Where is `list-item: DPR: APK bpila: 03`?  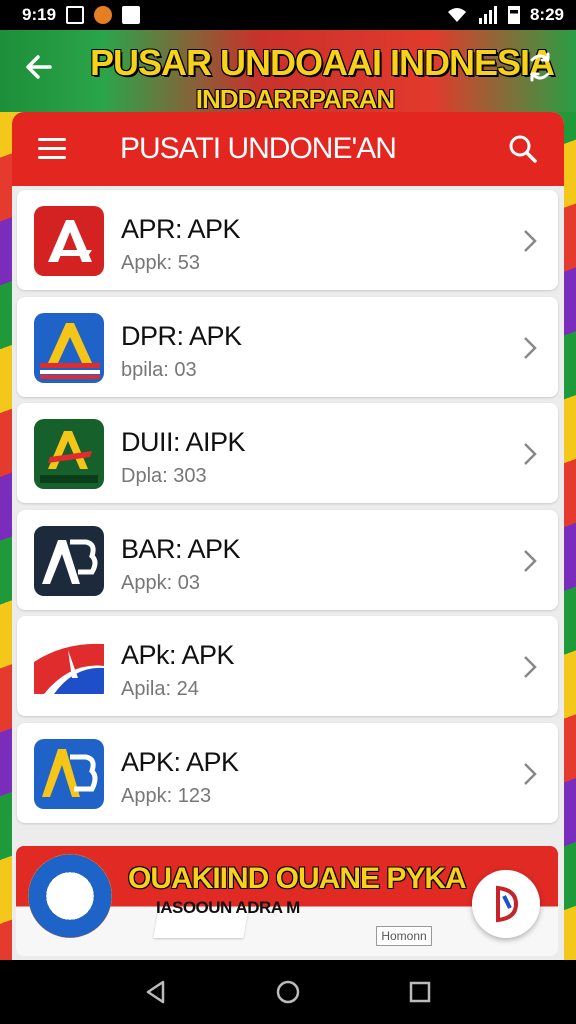 list-item: DPR: APK bpila: 03 is located at coordinates (287, 346).